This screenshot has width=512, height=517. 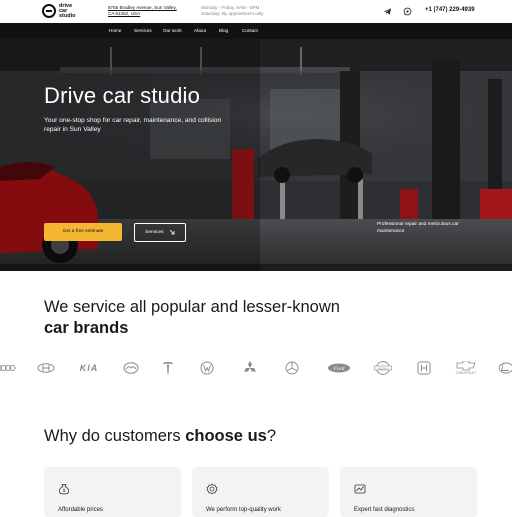 I want to click on nissan-logo-text: NISSAN, so click(x=382, y=368).